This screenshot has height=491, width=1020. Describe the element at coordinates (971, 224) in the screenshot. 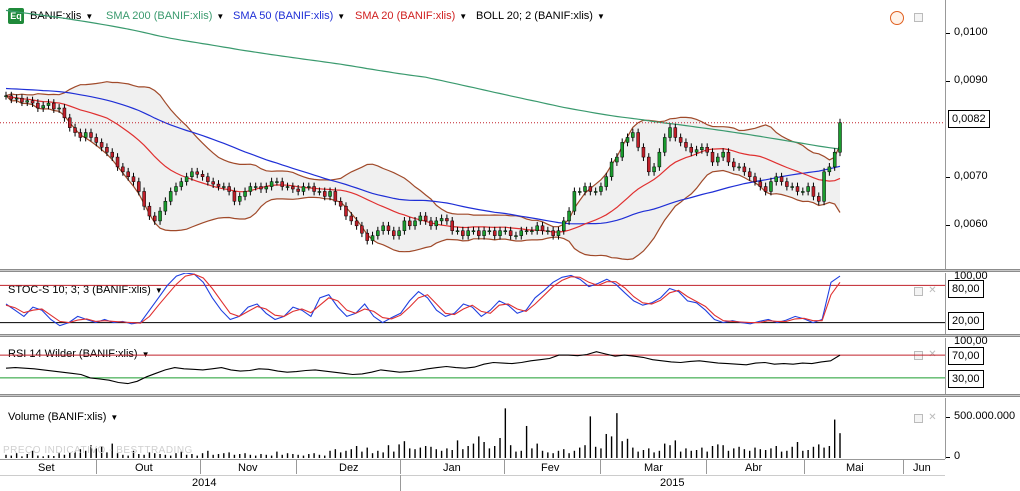

I see `y-tick-label: 0,0060` at that location.